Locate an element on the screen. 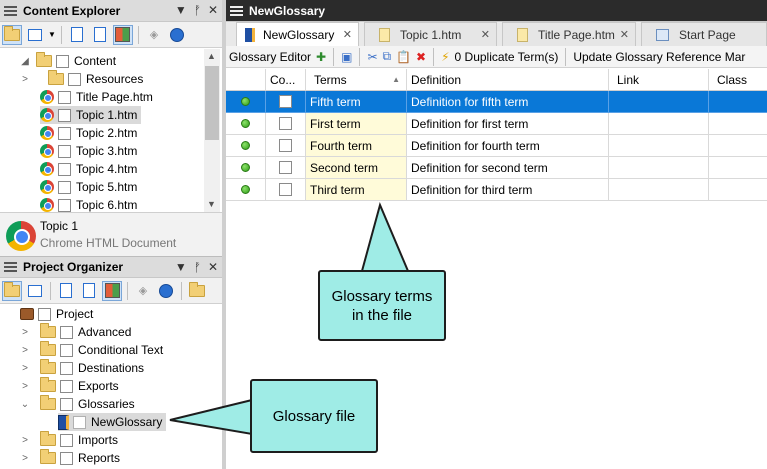  glossary-terms-callout: Glossary terms in the file is located at coordinates (382, 305).